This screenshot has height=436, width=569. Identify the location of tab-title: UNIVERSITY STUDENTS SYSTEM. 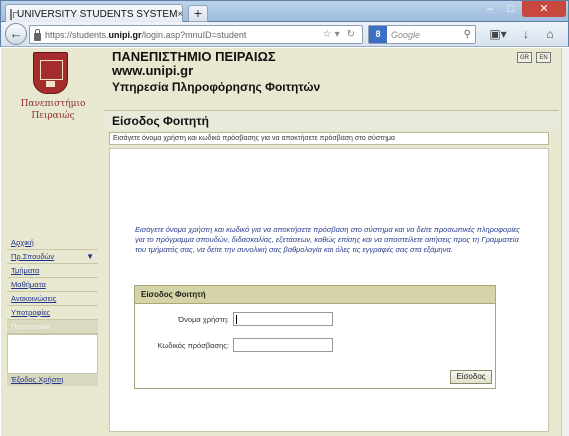
(97, 14).